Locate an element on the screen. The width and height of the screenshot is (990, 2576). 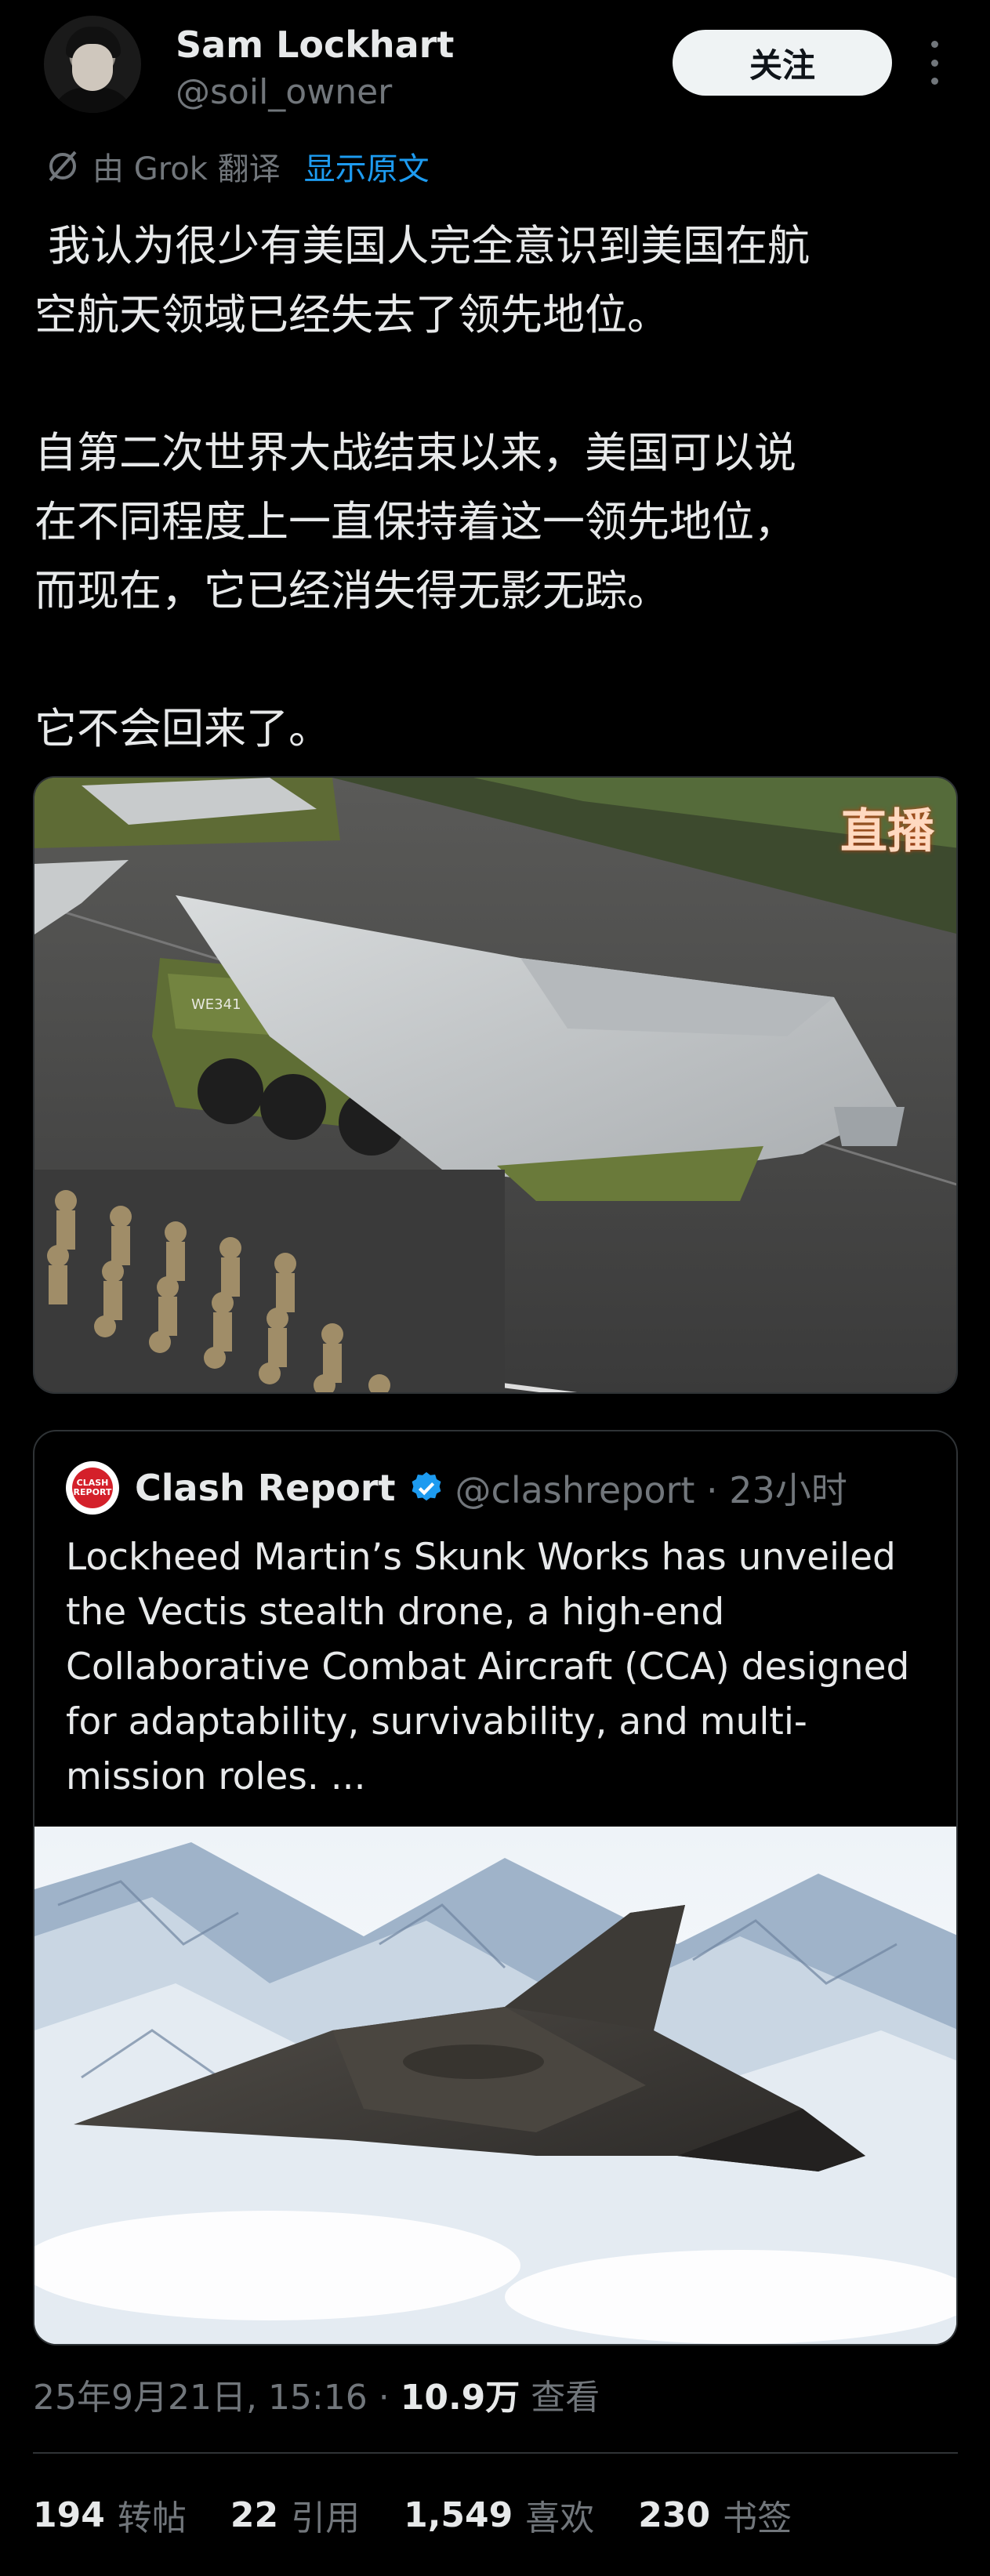
reposts-stat: 194 转帖 is located at coordinates (110, 2515).